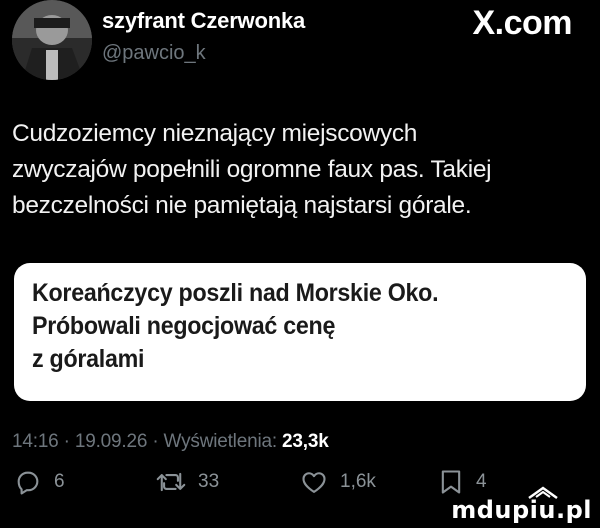  What do you see at coordinates (184, 326) in the screenshot?
I see `quote-line: Próbowali negocjować cenę` at bounding box center [184, 326].